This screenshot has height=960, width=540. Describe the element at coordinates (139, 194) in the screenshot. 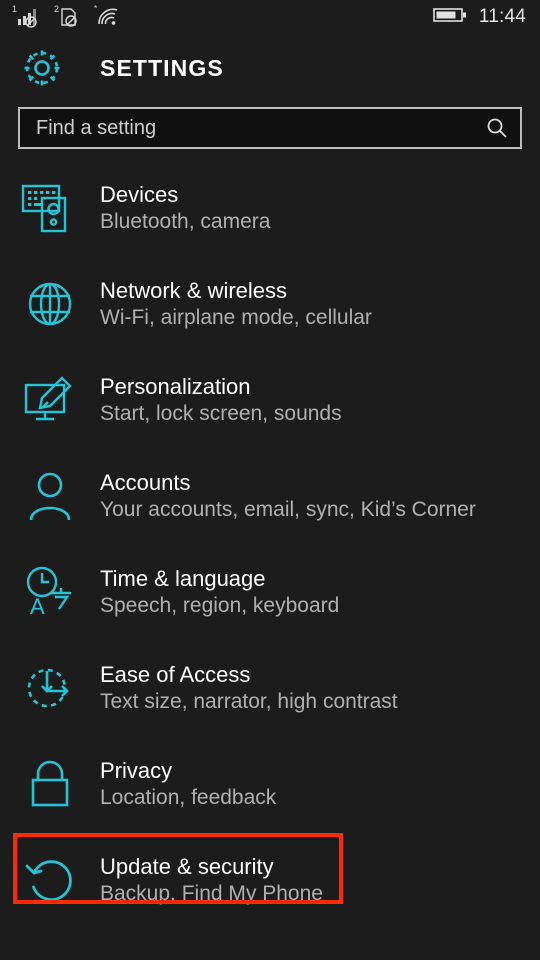

I see `settings-item-title: Devices` at that location.